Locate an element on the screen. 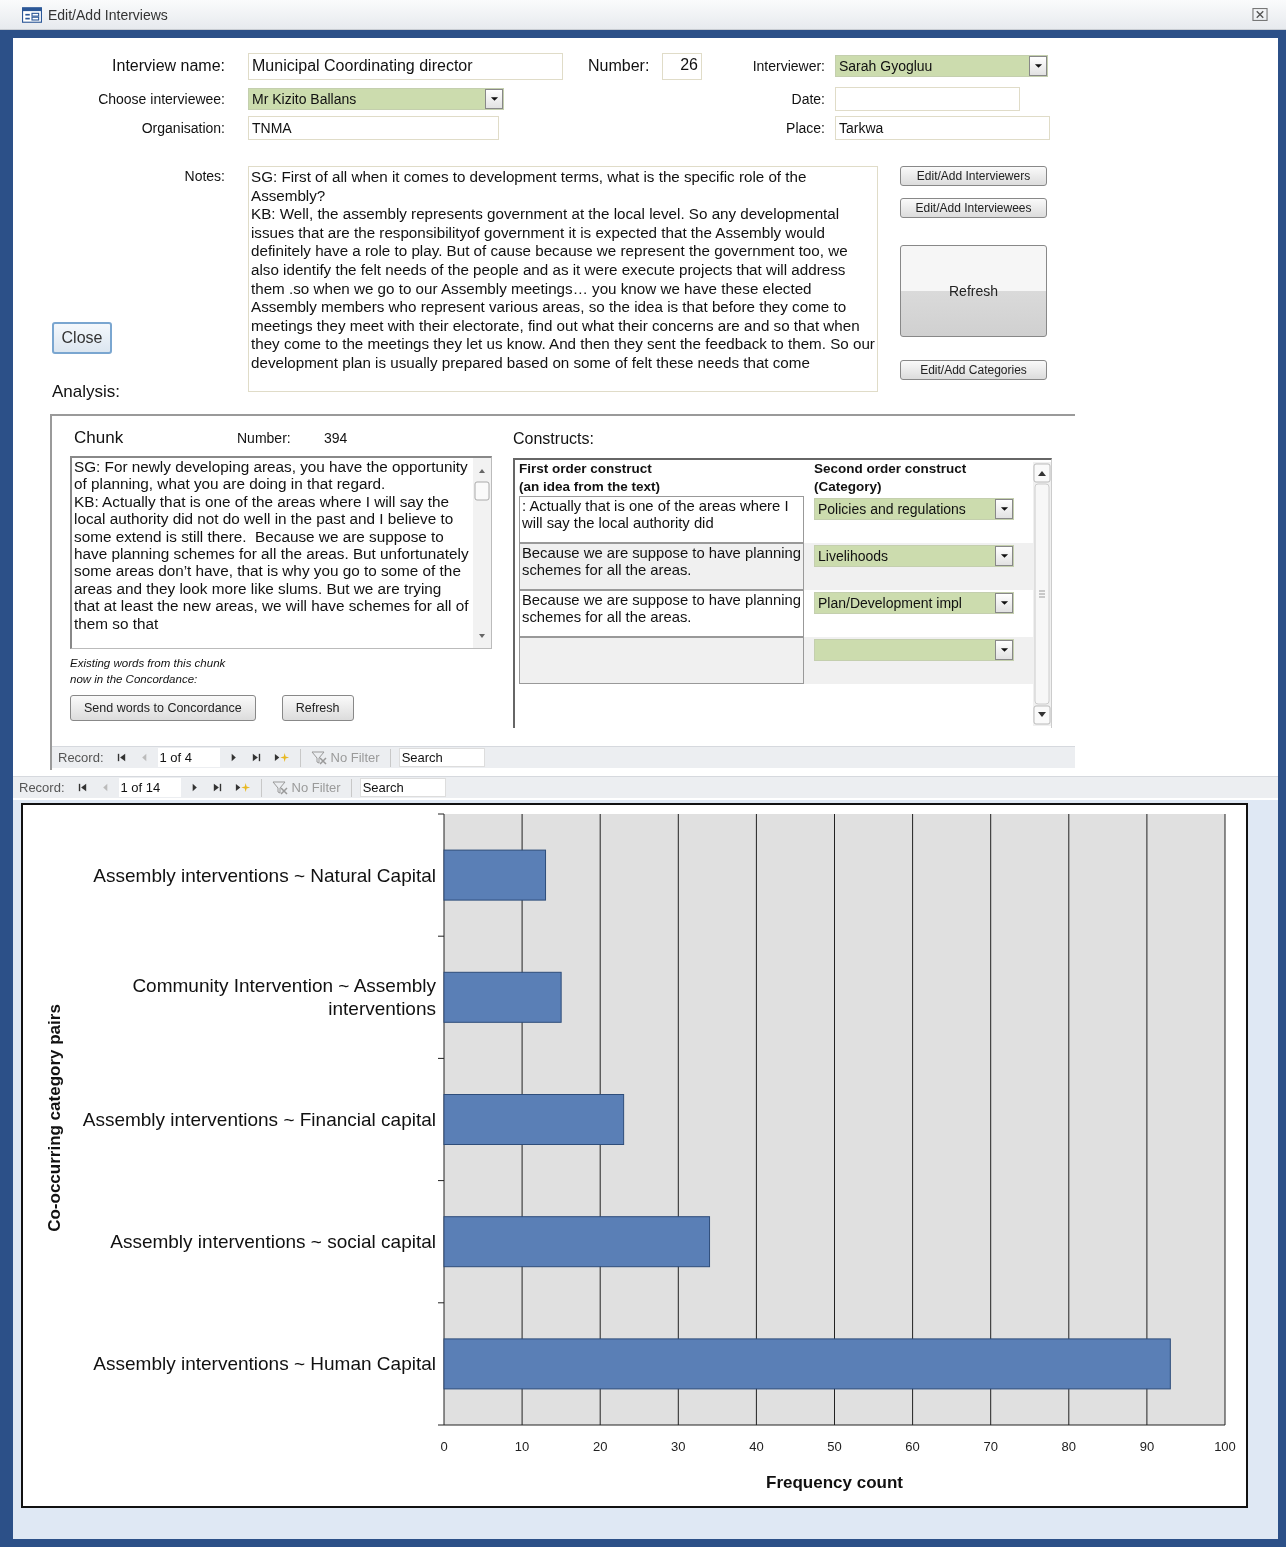  dropdown-field: Policies and regulations is located at coordinates (914, 509).